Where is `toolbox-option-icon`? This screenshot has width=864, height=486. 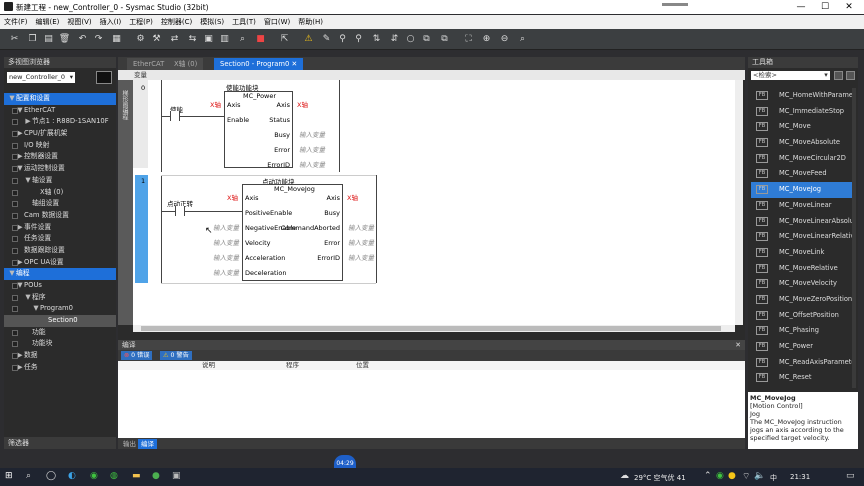
toolbox-option-icon is located at coordinates (838, 75).